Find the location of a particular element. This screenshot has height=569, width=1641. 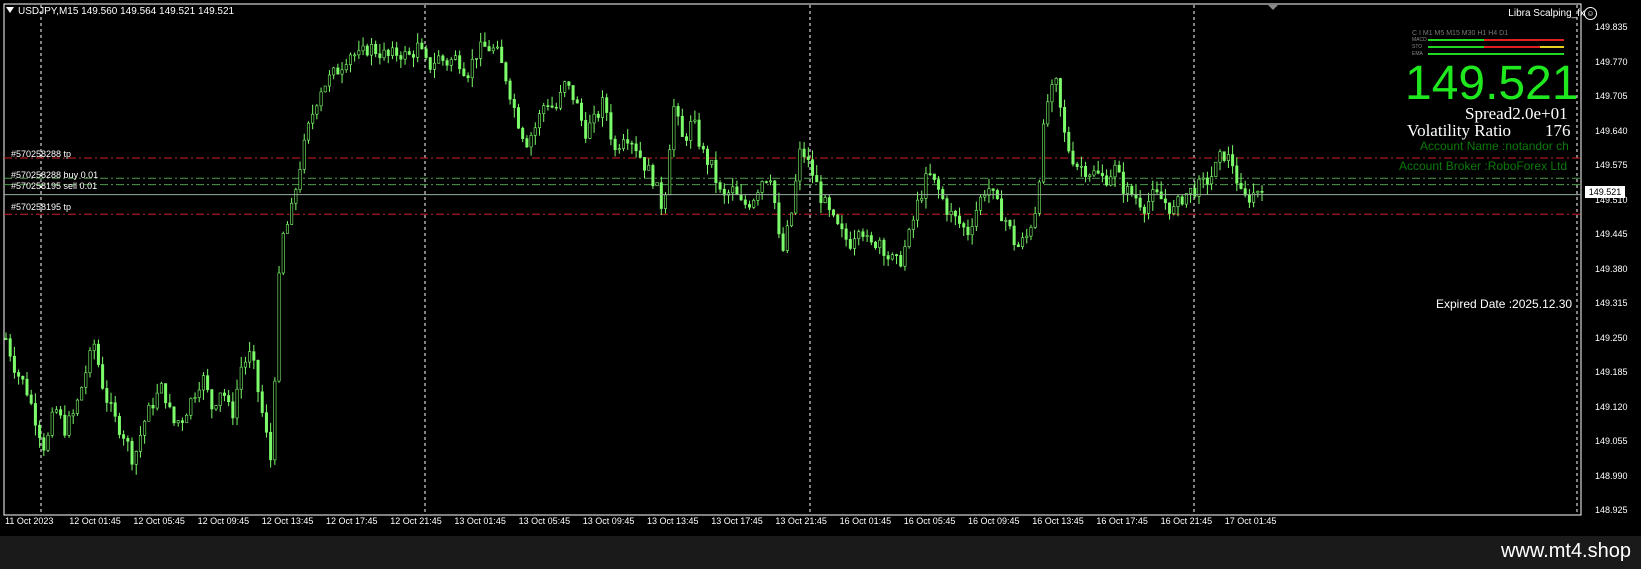

x-tick-label: 16 Oct 13:45 is located at coordinates (1058, 521).